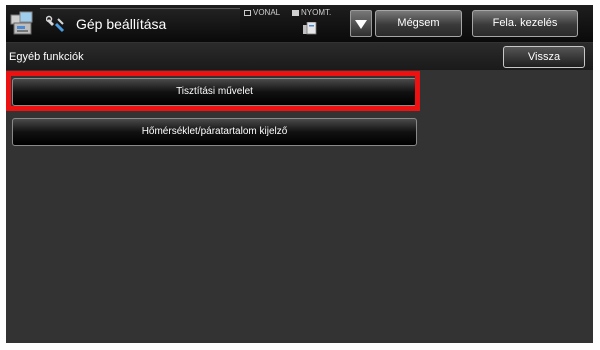 The image size is (600, 350). I want to click on triangle-down-icon, so click(361, 24).